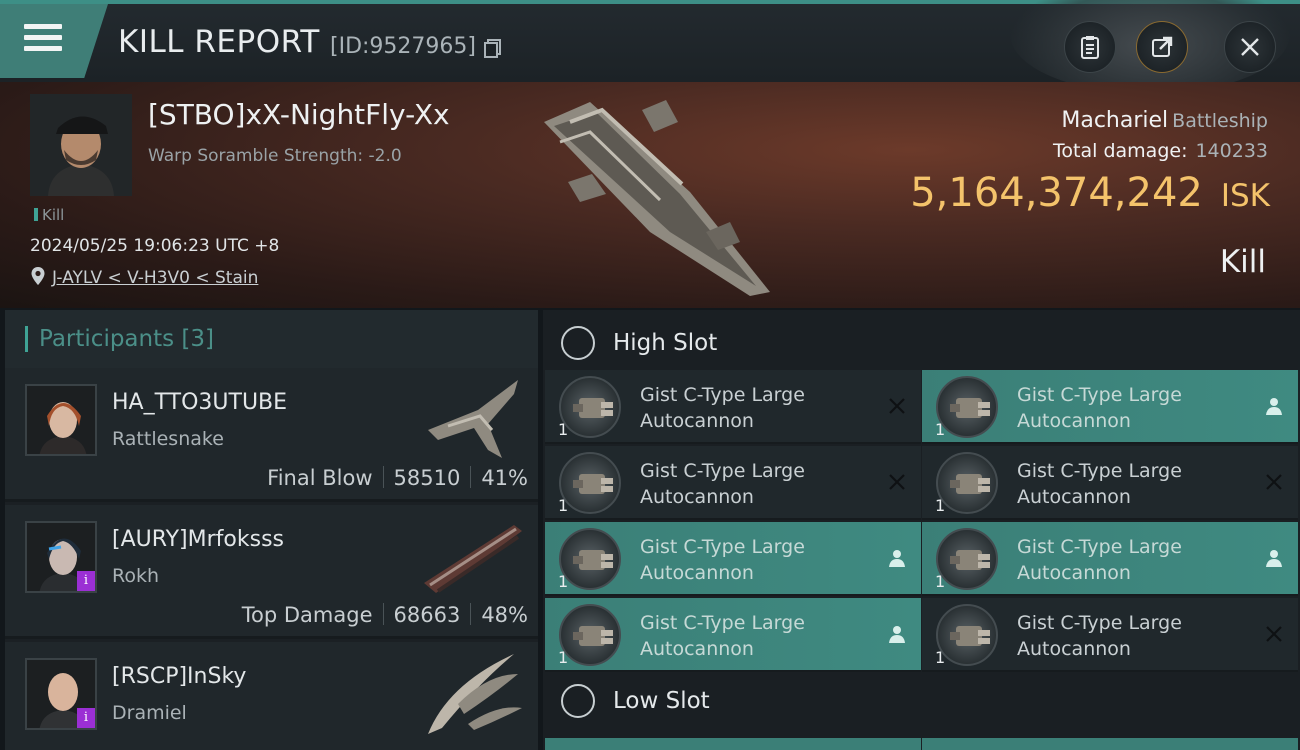 This screenshot has width=1300, height=750. I want to click on page-title: KILL REPORT, so click(219, 42).